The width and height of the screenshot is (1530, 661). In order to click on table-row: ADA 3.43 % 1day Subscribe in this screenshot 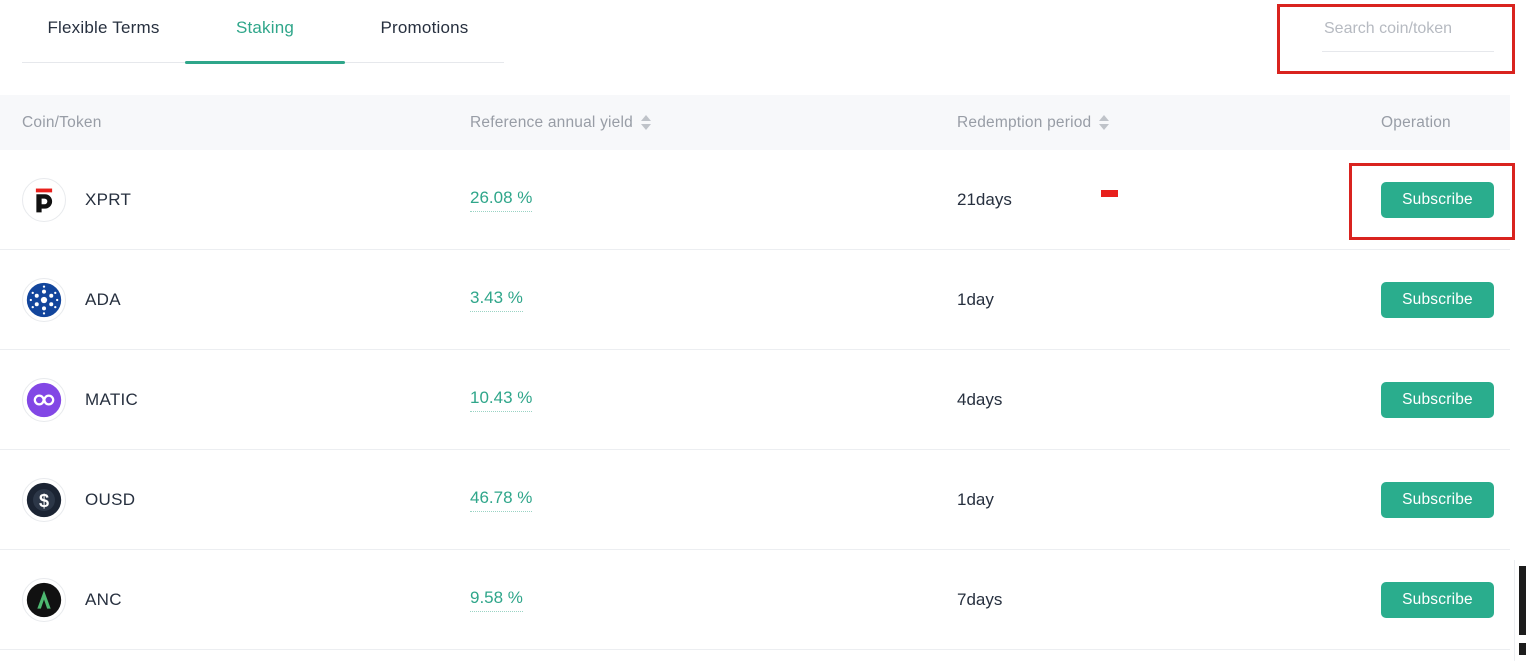, I will do `click(755, 300)`.